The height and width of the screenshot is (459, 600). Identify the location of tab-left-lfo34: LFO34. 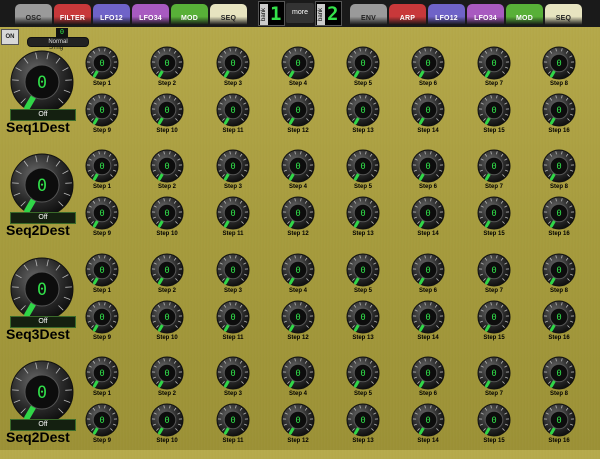
(150, 14).